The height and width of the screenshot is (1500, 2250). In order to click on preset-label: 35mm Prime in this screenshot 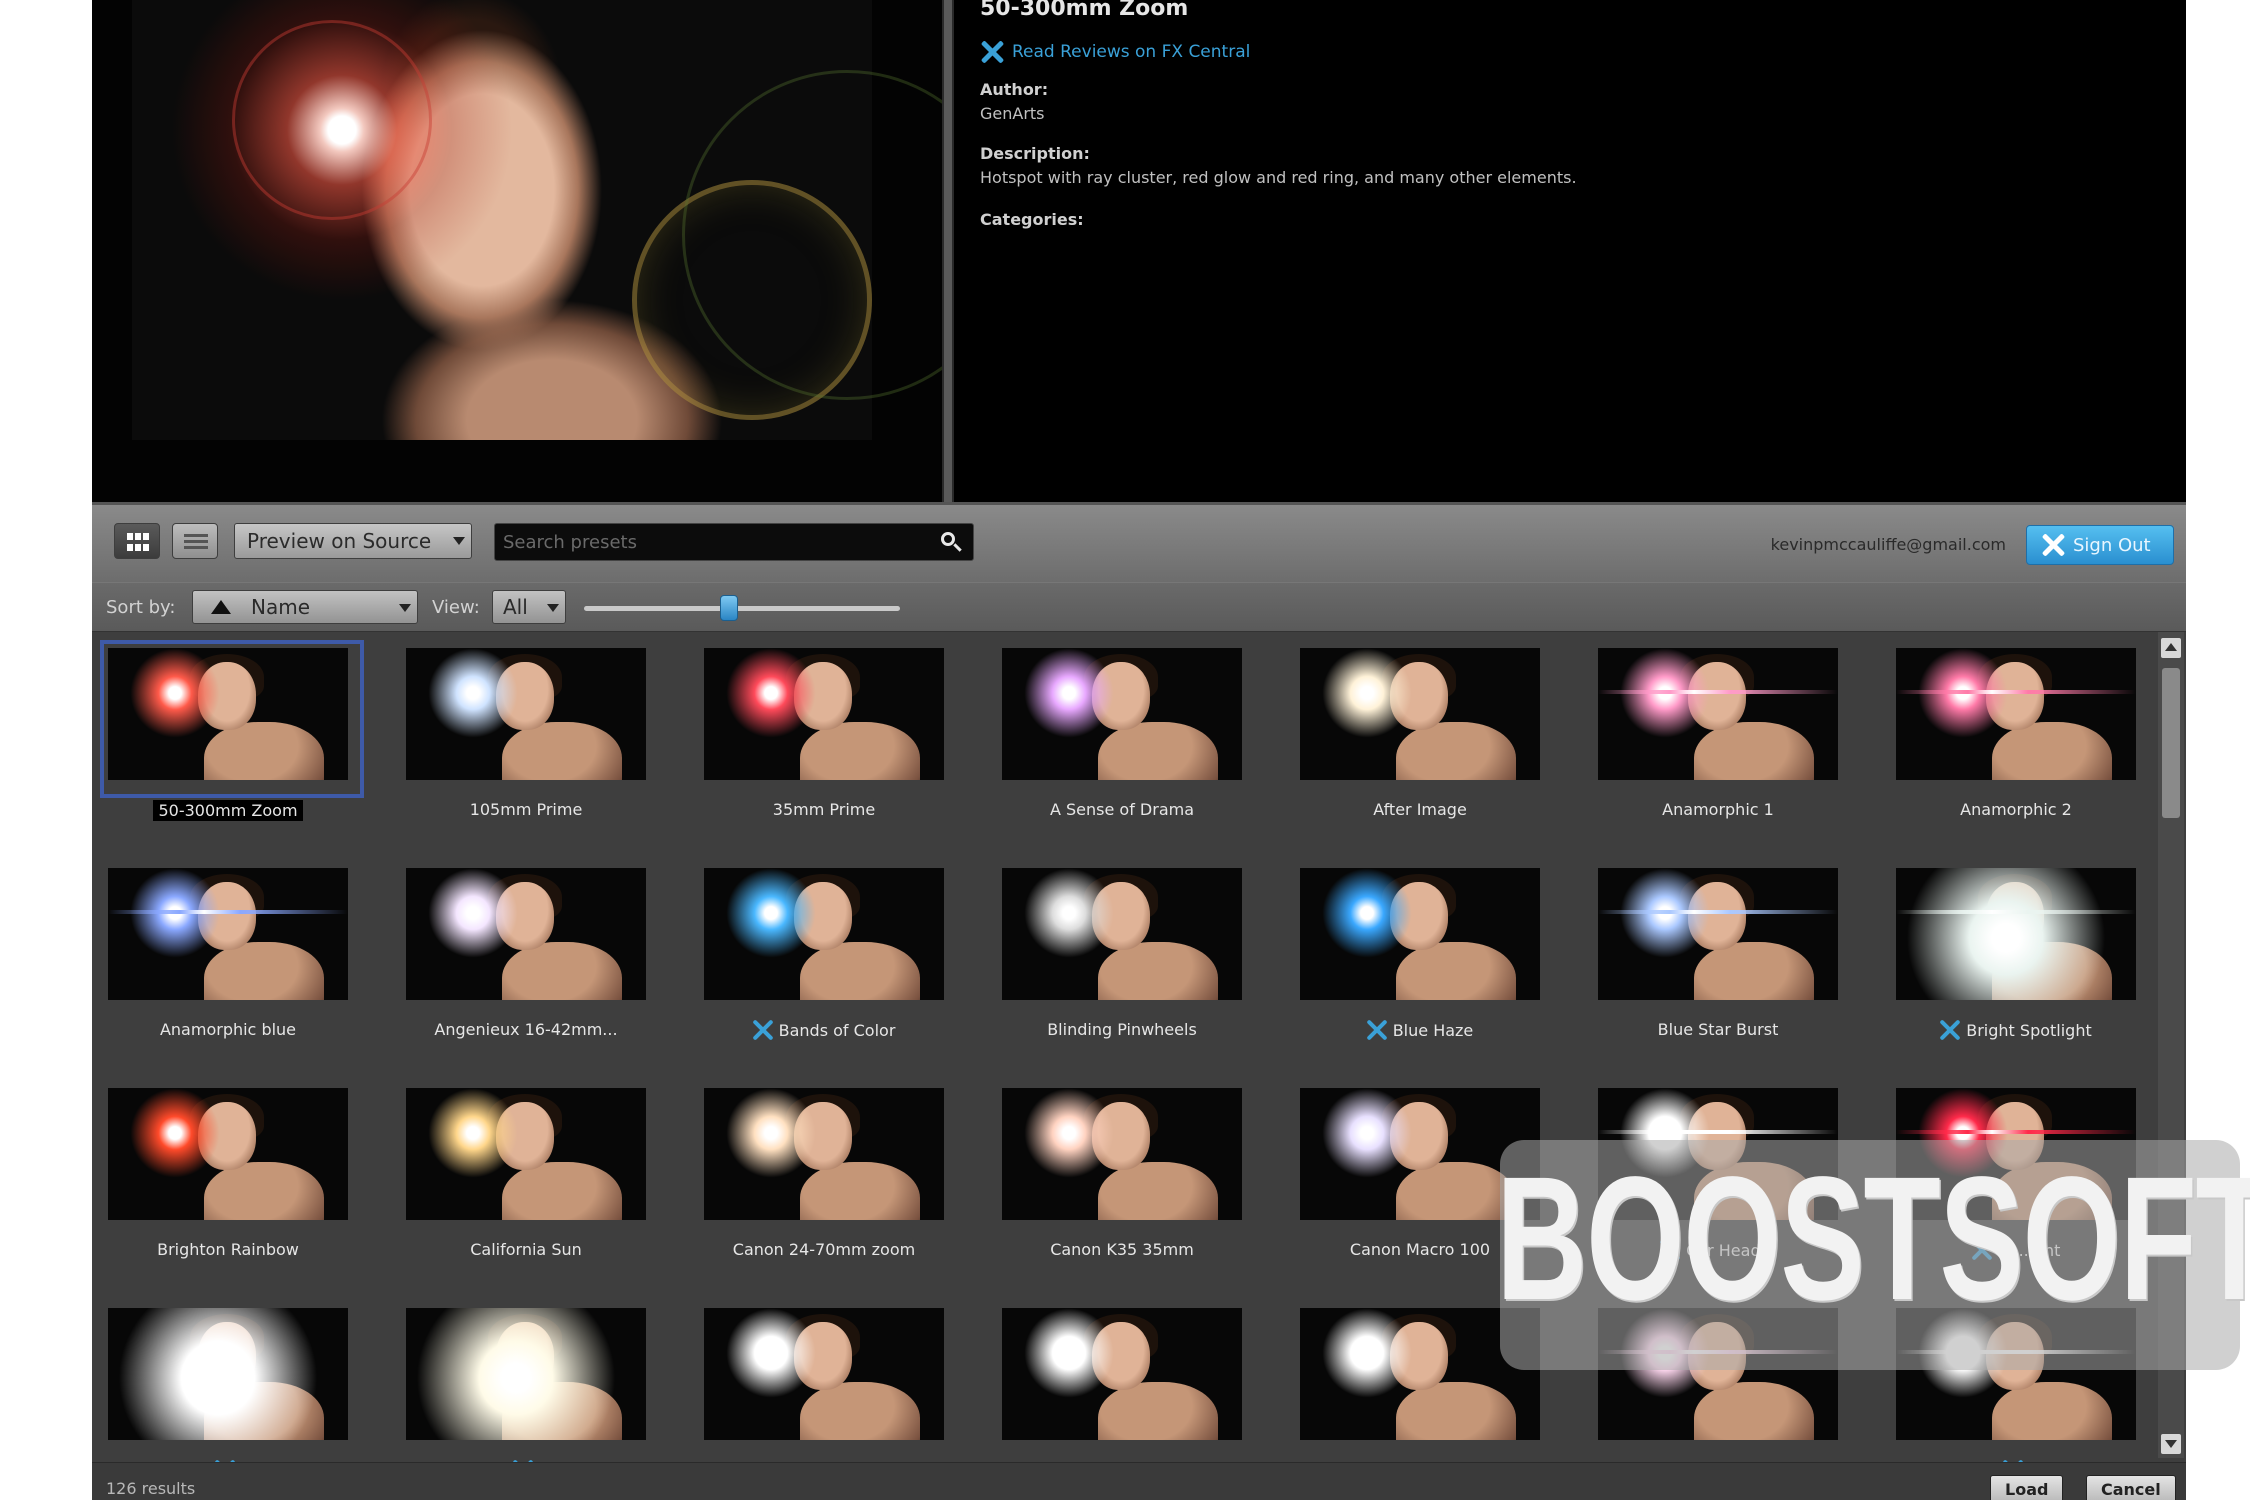, I will do `click(824, 809)`.